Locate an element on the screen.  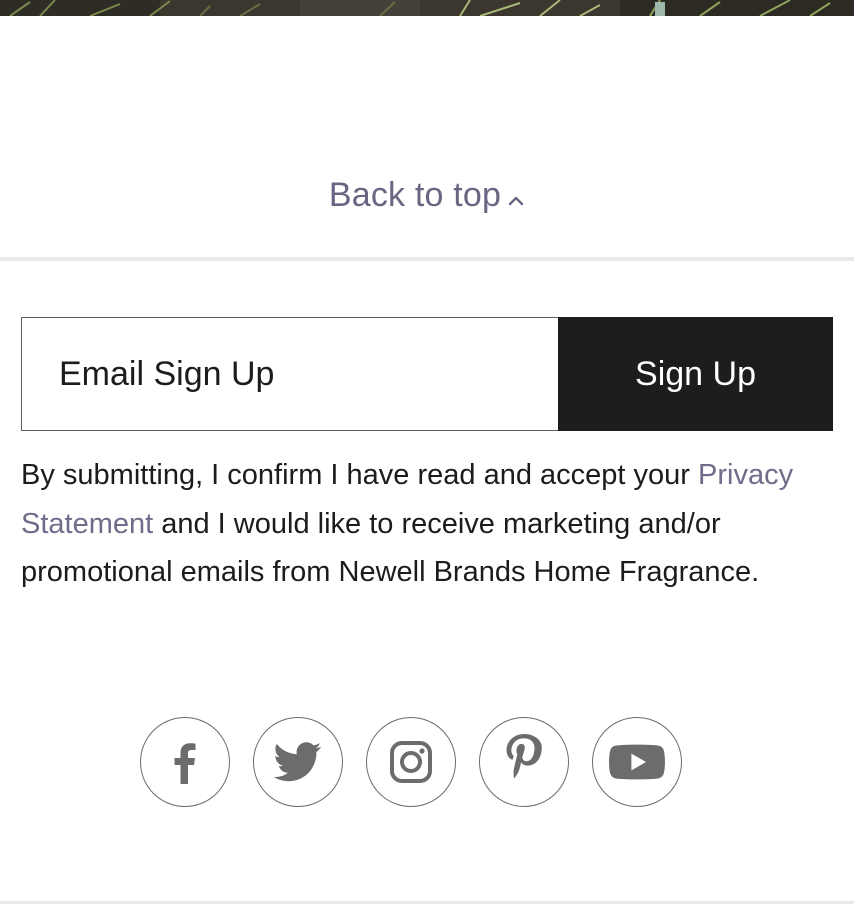
facebook-link is located at coordinates (185, 762).